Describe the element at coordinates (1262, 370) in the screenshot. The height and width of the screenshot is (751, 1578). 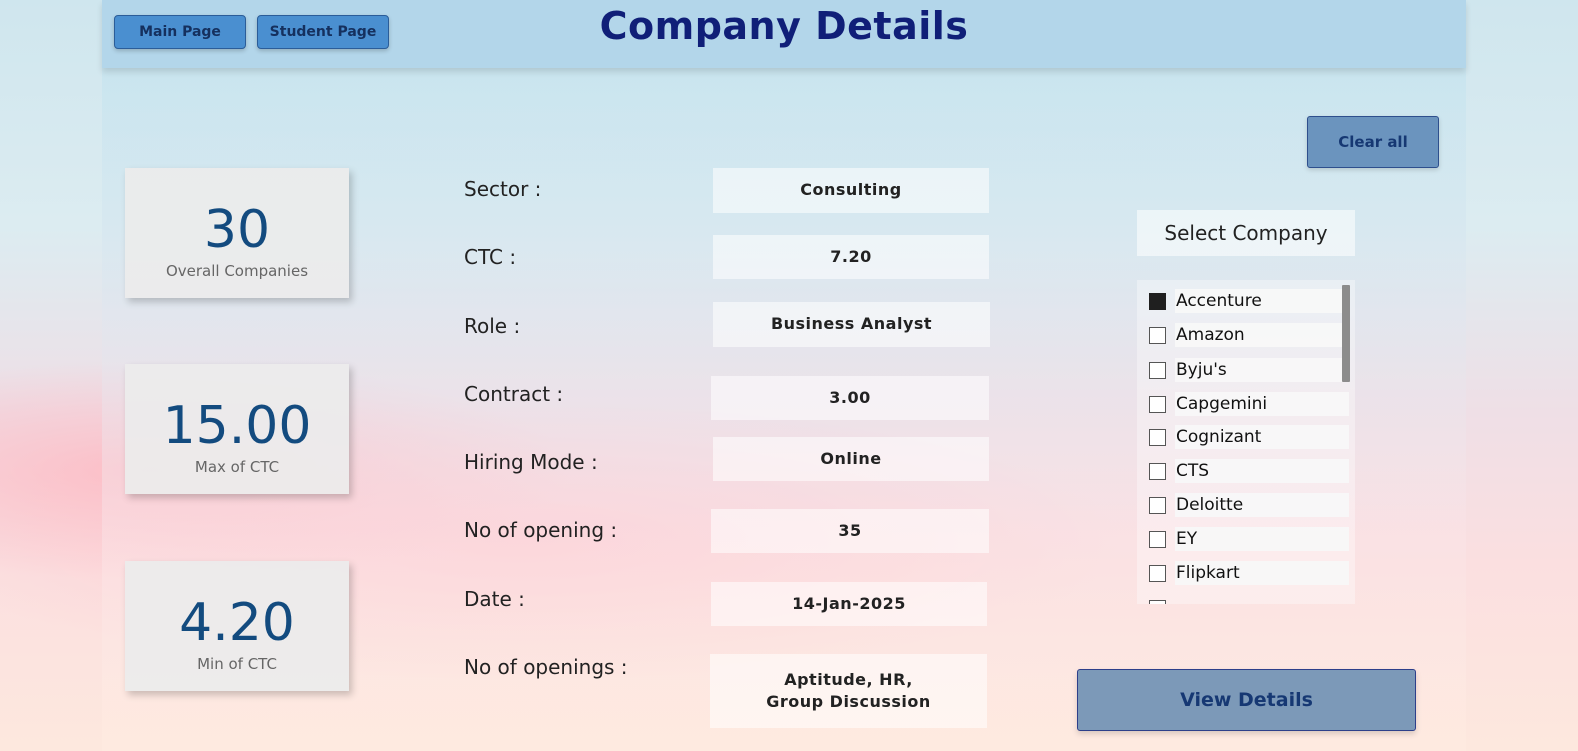
I see `slicer-item-label: Byju's` at that location.